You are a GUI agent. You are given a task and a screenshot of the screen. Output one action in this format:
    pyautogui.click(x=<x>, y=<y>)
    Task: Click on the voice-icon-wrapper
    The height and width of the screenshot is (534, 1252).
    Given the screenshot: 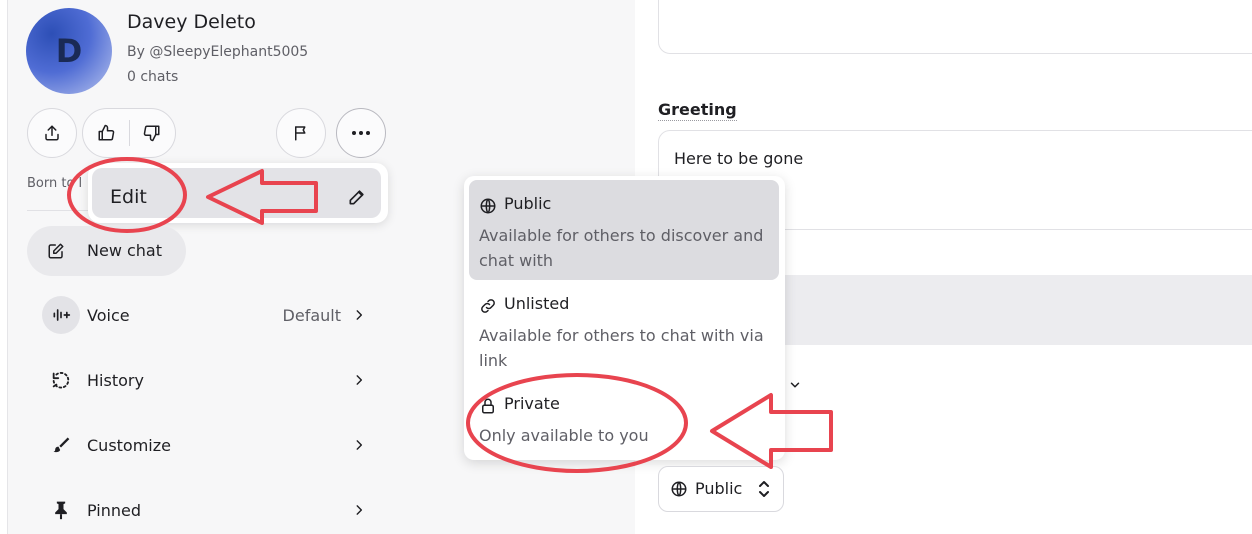 What is the action you would take?
    pyautogui.click(x=61, y=315)
    